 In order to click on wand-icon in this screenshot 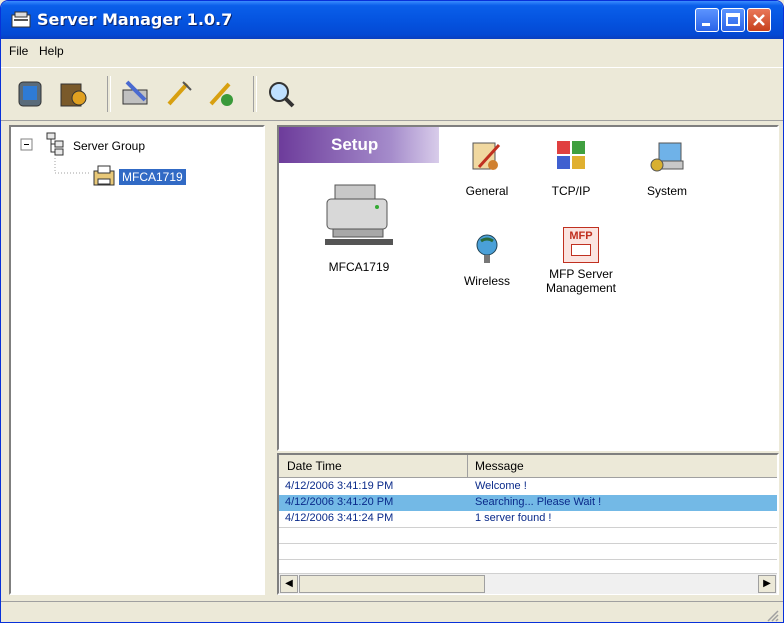, I will do `click(179, 93)`.